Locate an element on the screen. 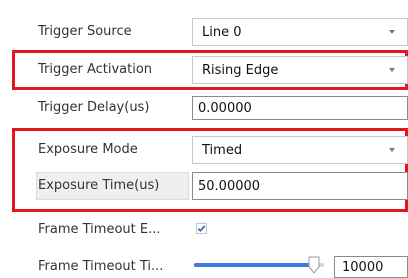  property-row-trigger-delay: Trigger Delay(us) 0.00000 is located at coordinates (204, 108).